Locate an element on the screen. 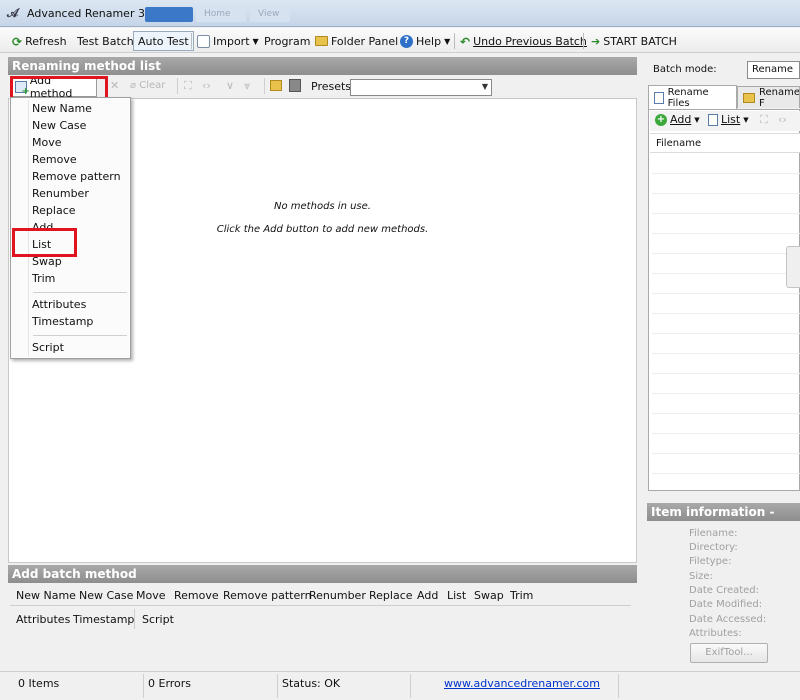 The image size is (800, 700). import-icon is located at coordinates (203, 41).